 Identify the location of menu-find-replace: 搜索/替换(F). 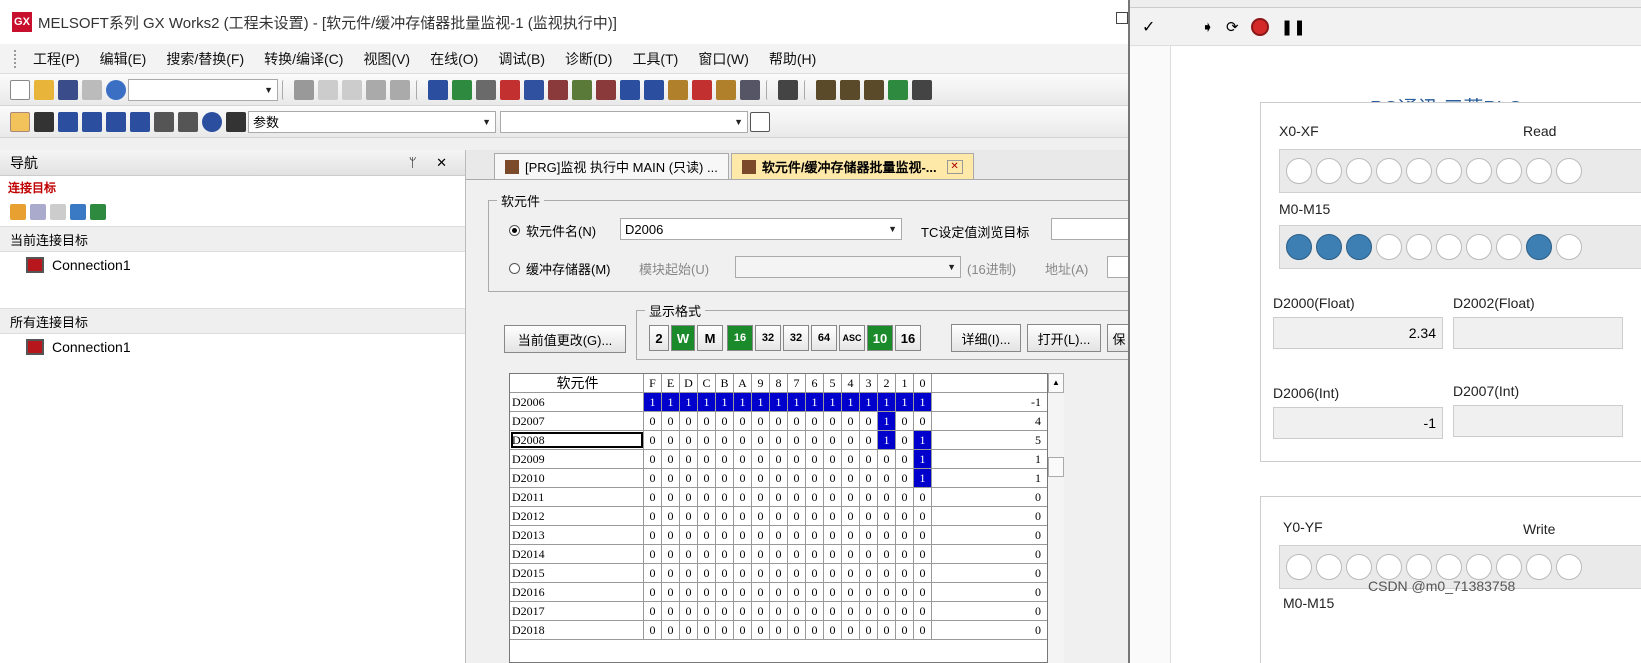
(205, 59).